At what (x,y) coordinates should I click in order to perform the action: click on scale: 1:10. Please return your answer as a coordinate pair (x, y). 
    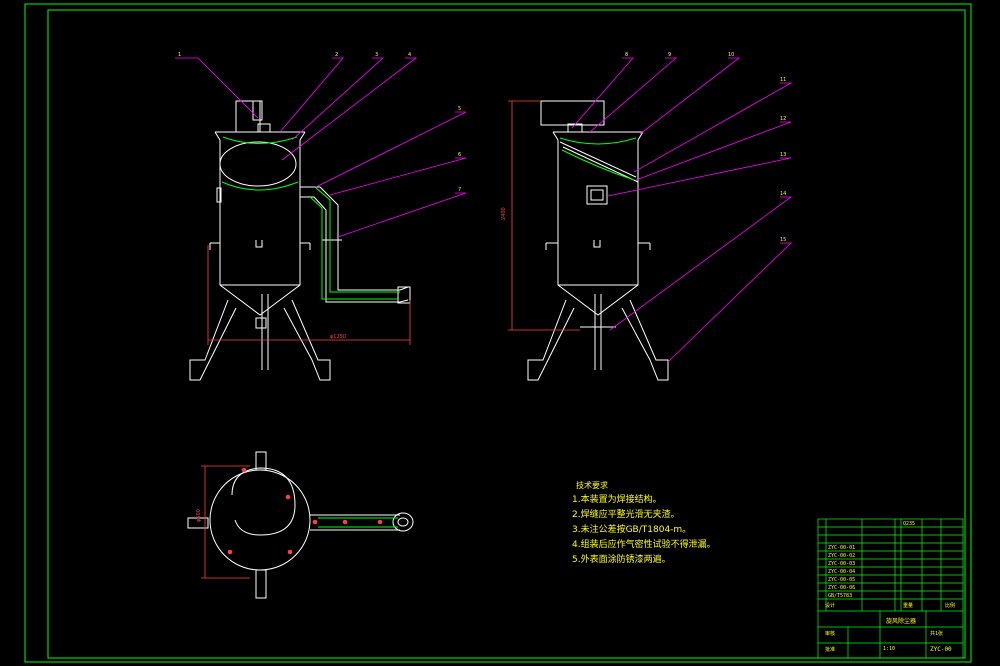
    Looking at the image, I should click on (889, 649).